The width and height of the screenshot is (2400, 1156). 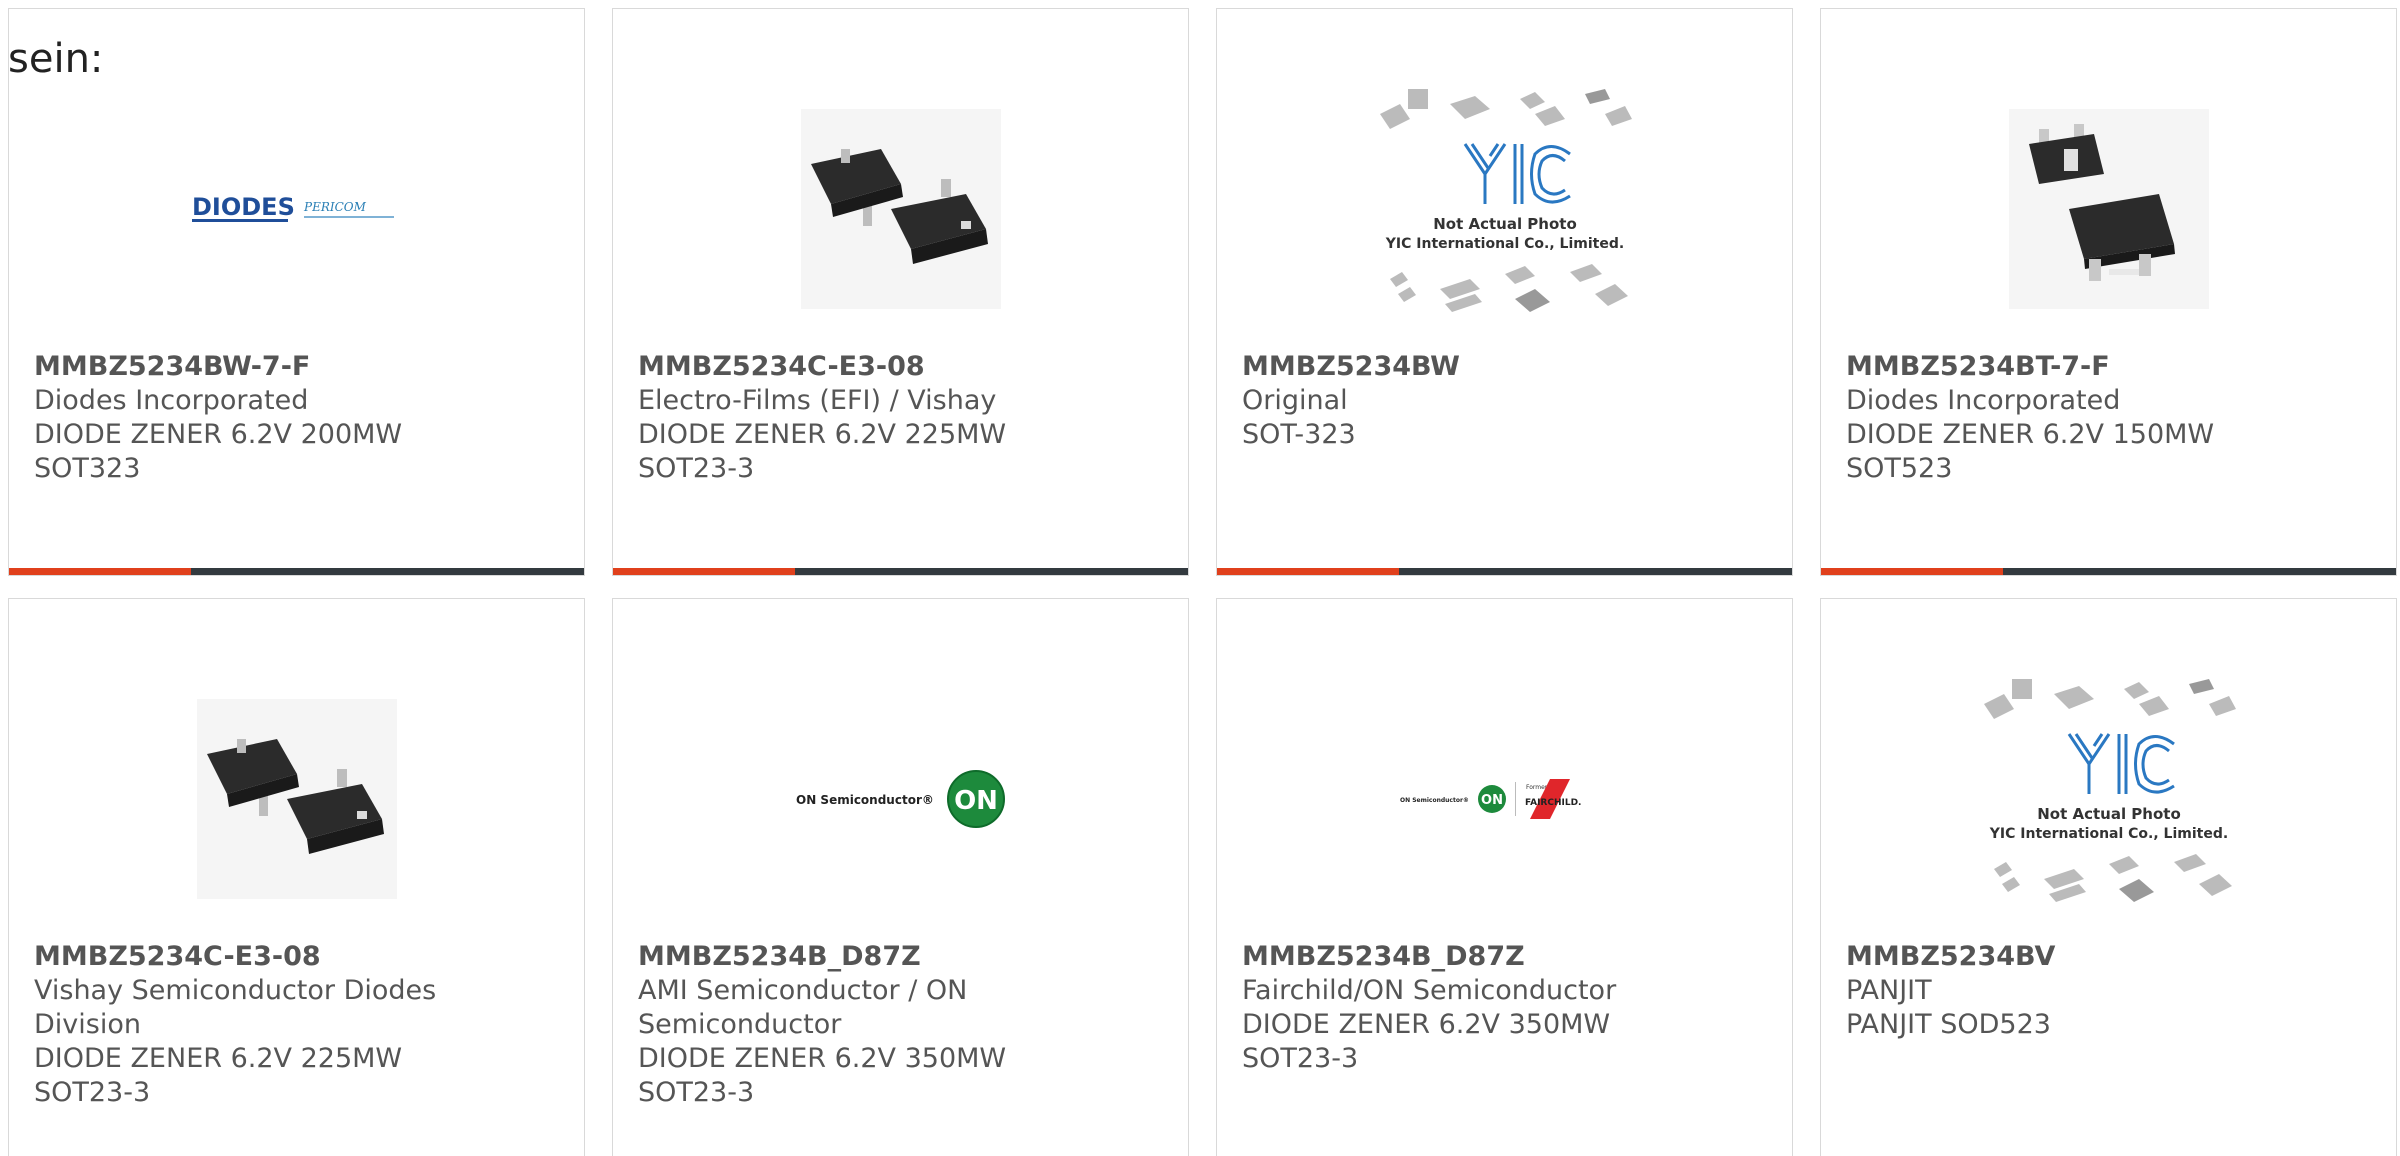 What do you see at coordinates (56, 59) in the screenshot?
I see `intro-text: sein:` at bounding box center [56, 59].